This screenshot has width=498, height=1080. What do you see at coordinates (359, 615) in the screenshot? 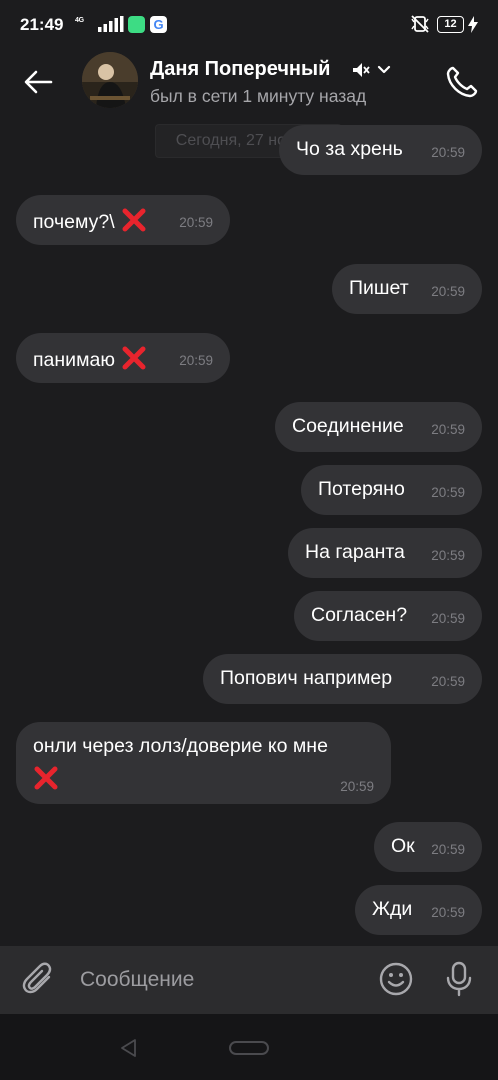
I see `message-text: Согласен?` at bounding box center [359, 615].